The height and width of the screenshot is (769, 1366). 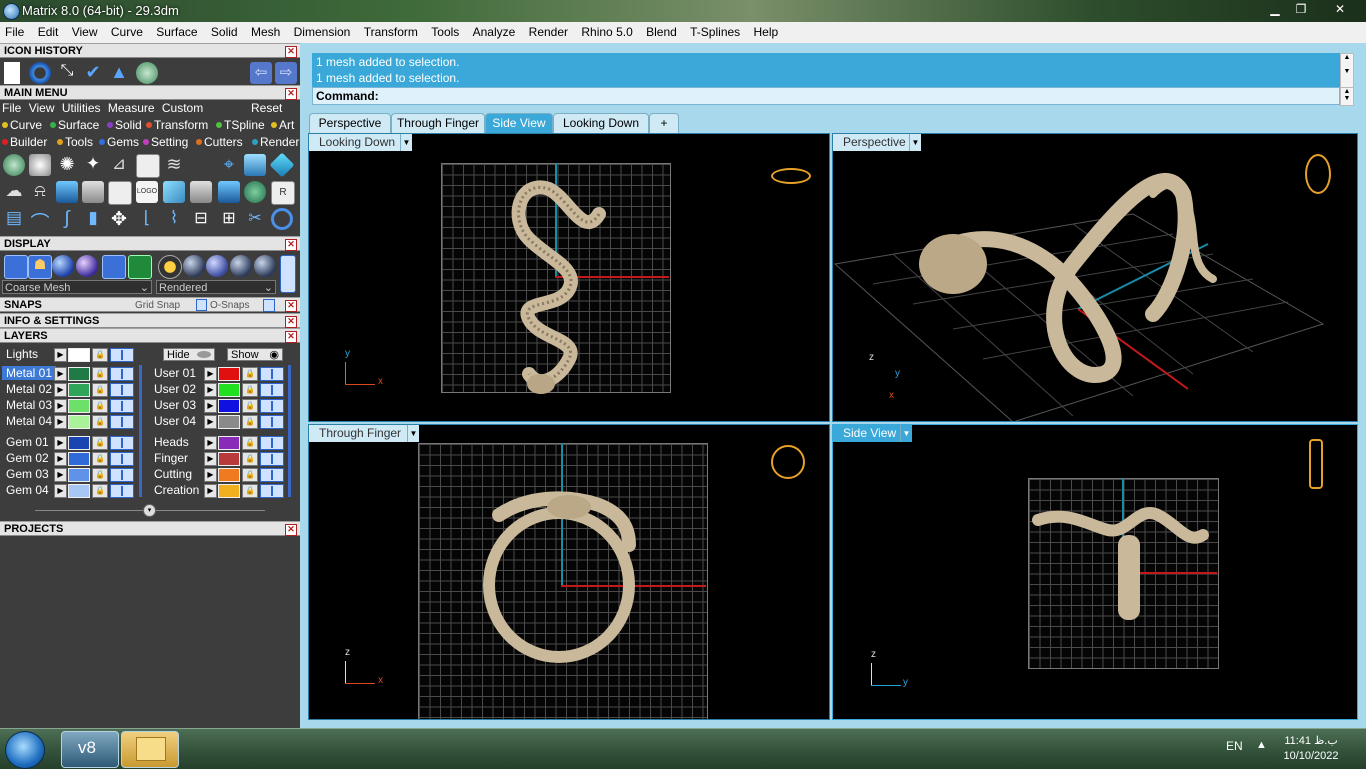 I want to click on mm-tools: Tools, so click(x=75, y=142).